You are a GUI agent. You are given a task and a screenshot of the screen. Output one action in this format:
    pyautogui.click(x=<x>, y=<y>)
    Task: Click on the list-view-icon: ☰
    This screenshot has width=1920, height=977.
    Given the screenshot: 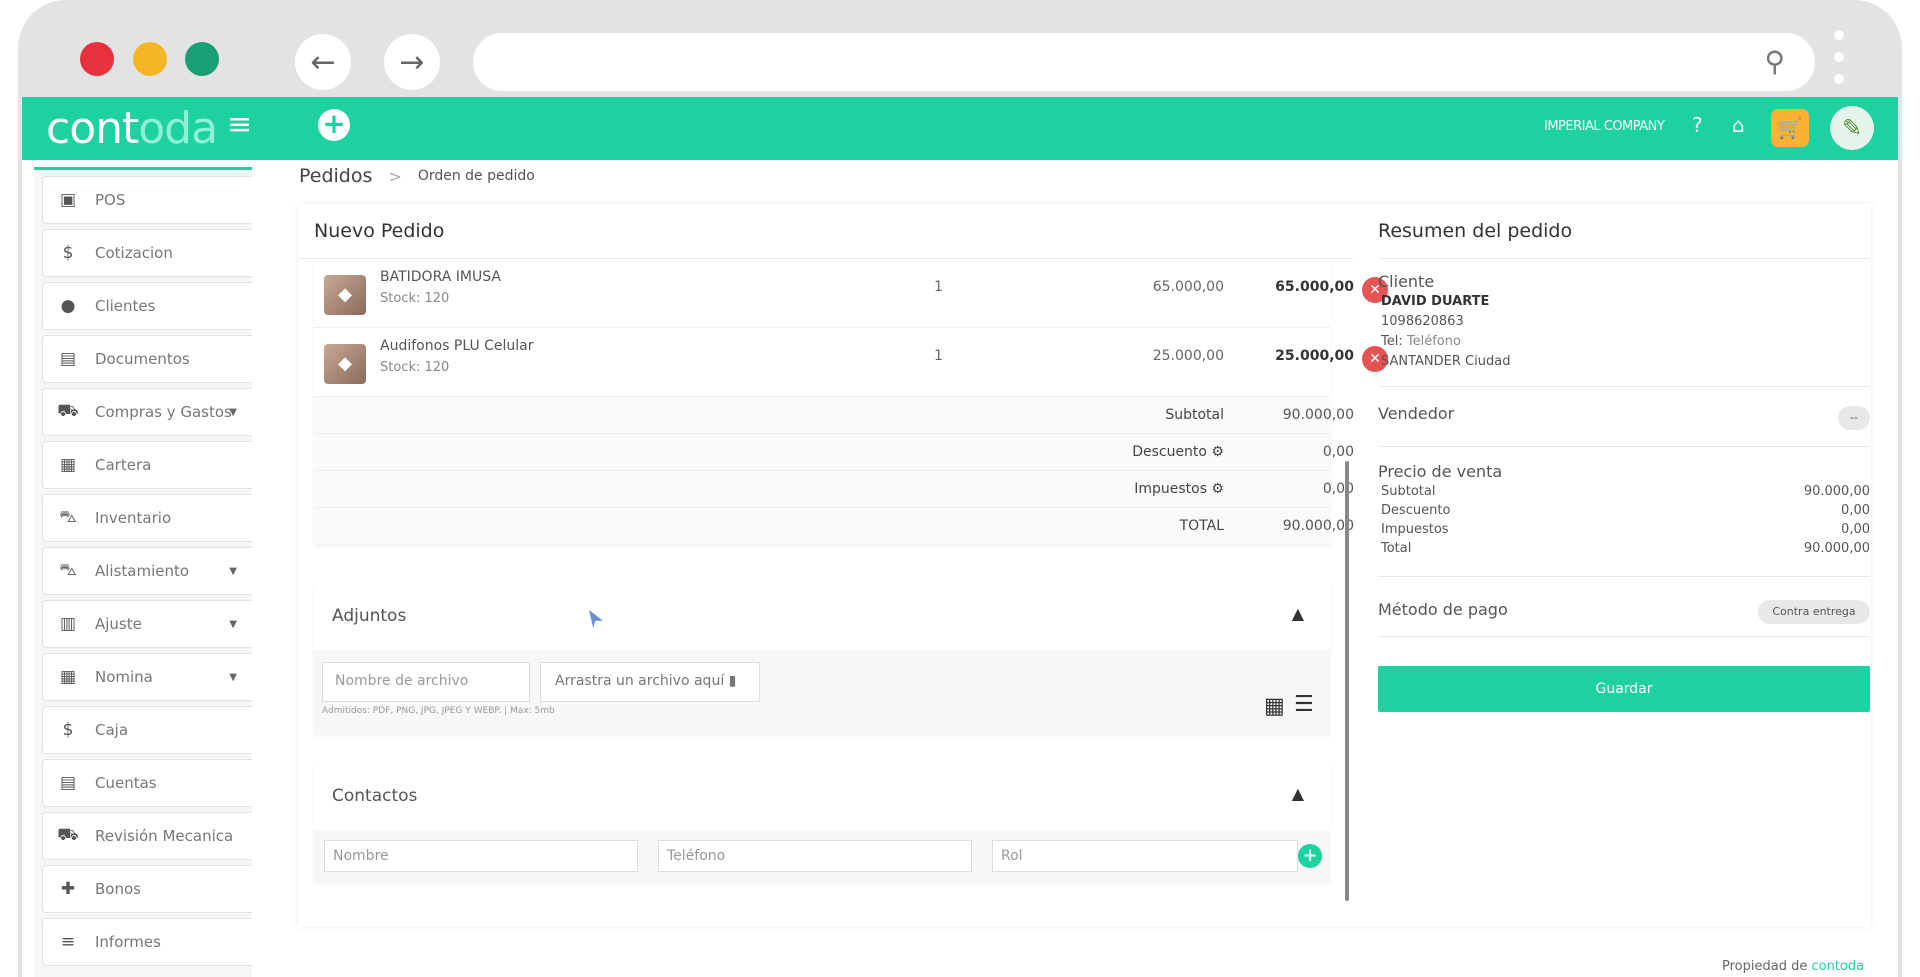 What is the action you would take?
    pyautogui.click(x=1304, y=704)
    